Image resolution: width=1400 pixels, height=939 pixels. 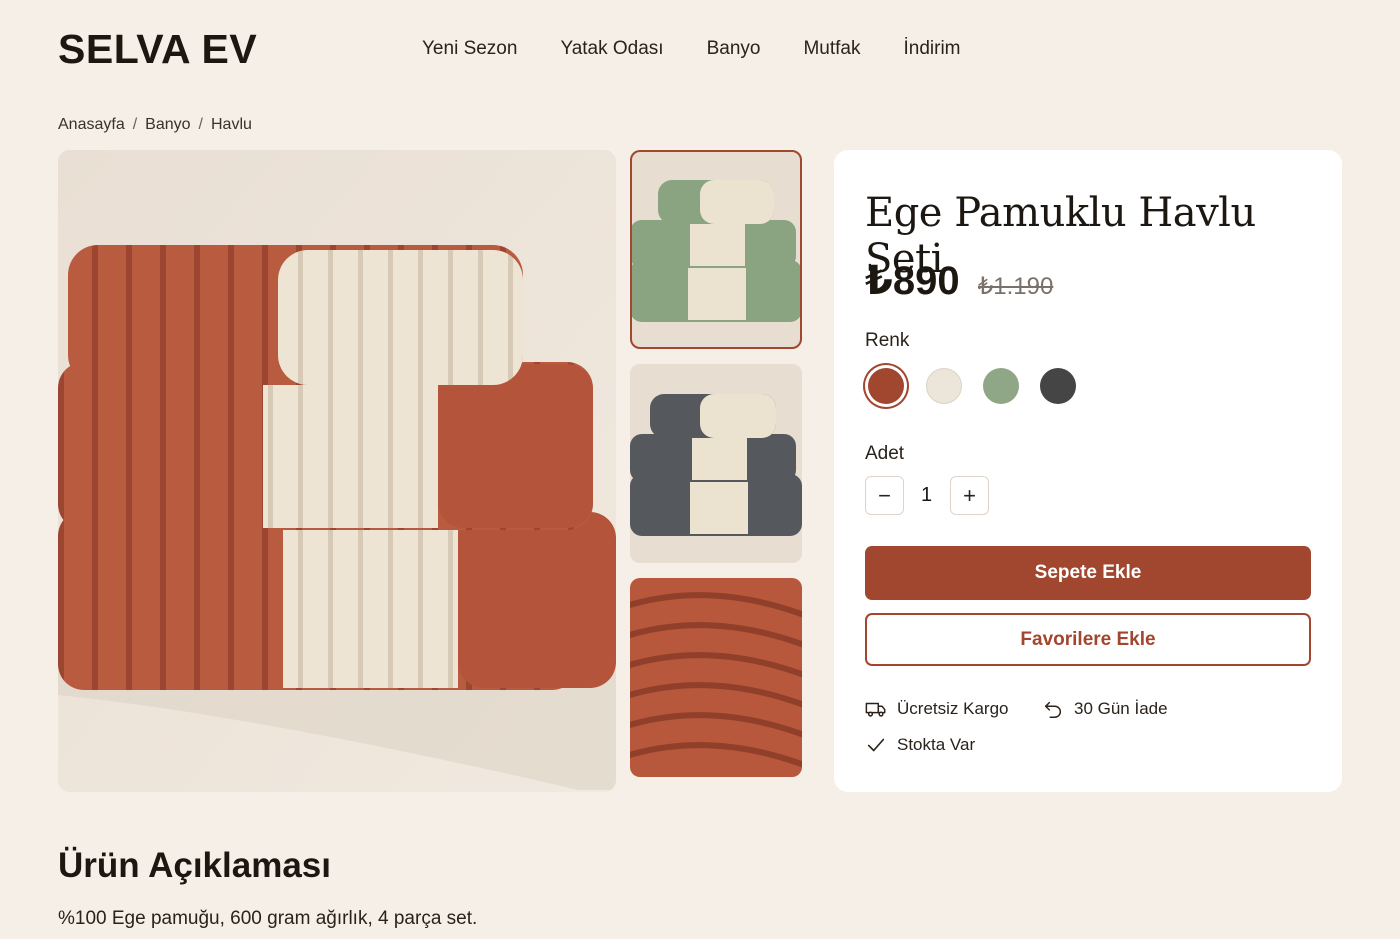 What do you see at coordinates (831, 49) in the screenshot?
I see `nav-item-mutfak: Mutfak` at bounding box center [831, 49].